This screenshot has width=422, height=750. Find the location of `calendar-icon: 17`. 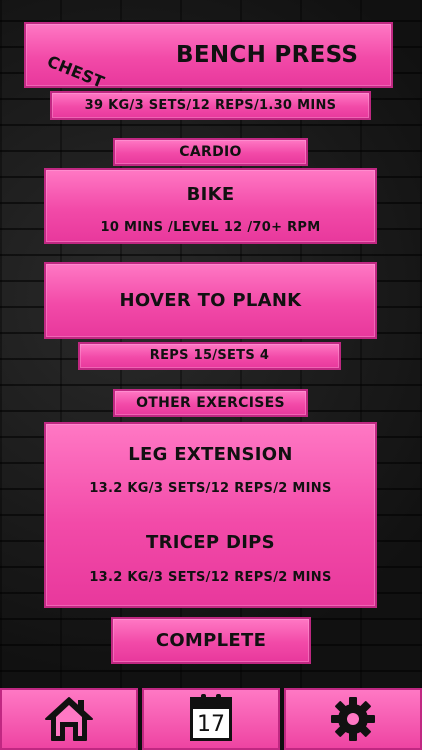

calendar-icon: 17 is located at coordinates (211, 717).